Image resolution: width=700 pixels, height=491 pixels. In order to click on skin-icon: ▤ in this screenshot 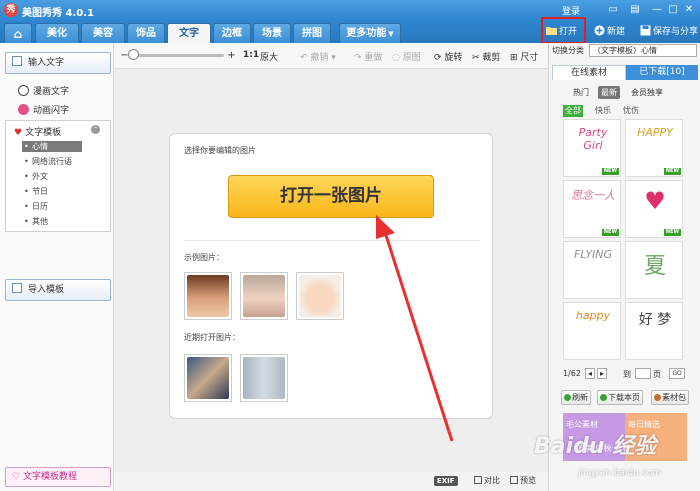, I will do `click(635, 10)`.